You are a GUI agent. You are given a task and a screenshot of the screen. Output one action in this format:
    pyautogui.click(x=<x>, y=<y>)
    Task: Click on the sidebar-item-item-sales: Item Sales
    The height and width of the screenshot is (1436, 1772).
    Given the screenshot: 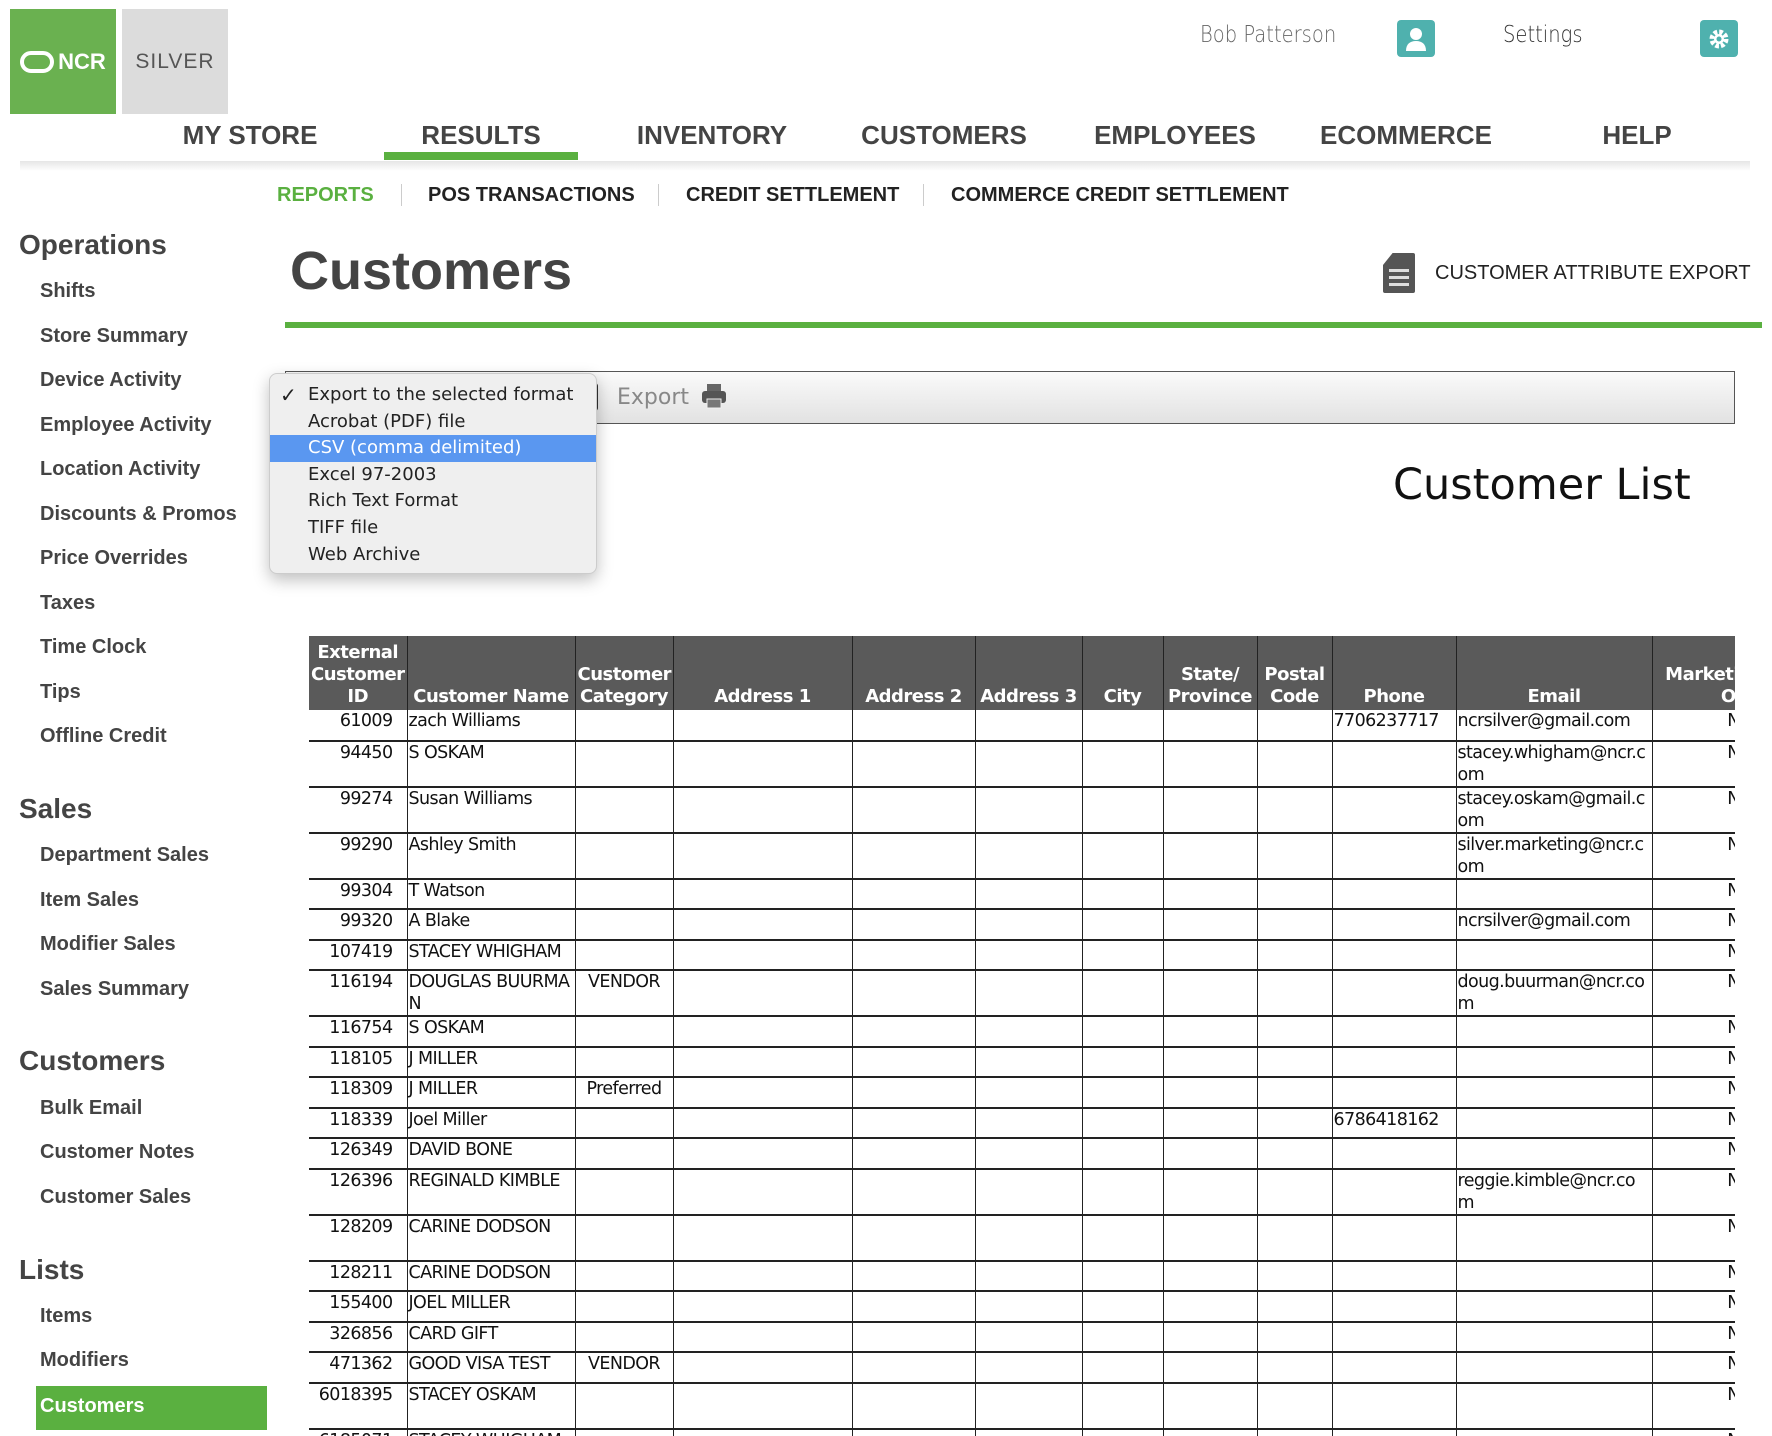 What is the action you would take?
    pyautogui.click(x=89, y=900)
    